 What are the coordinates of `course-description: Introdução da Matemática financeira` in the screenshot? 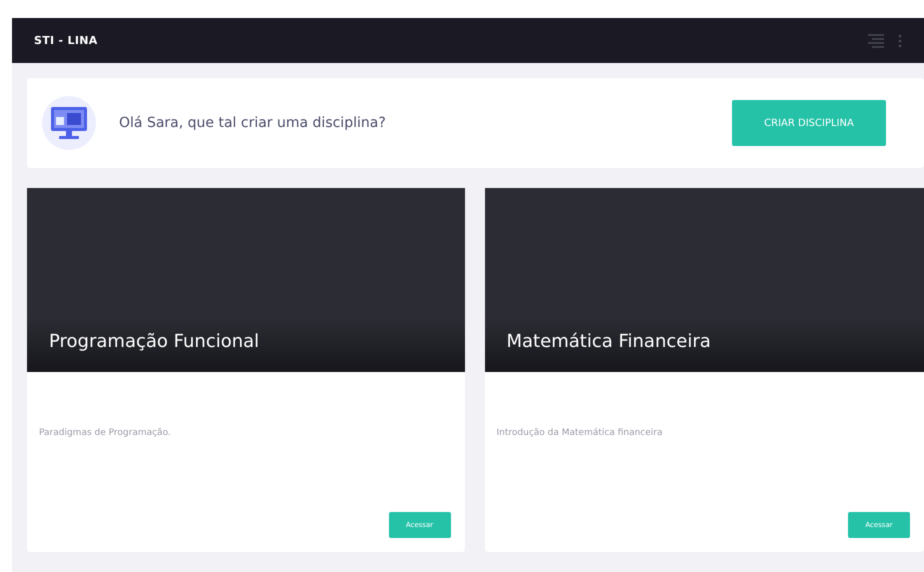 It's located at (580, 434).